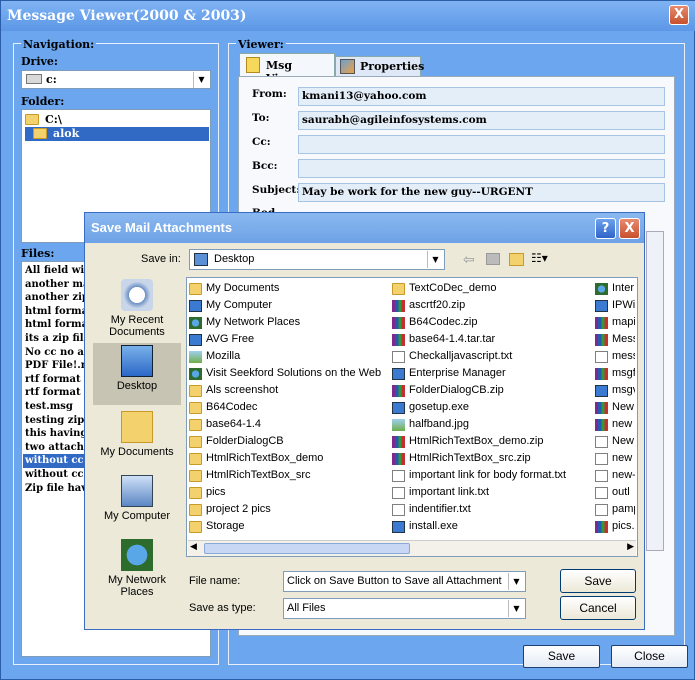 The height and width of the screenshot is (680, 695). What do you see at coordinates (137, 434) in the screenshot?
I see `place-my-documents: My Documents` at bounding box center [137, 434].